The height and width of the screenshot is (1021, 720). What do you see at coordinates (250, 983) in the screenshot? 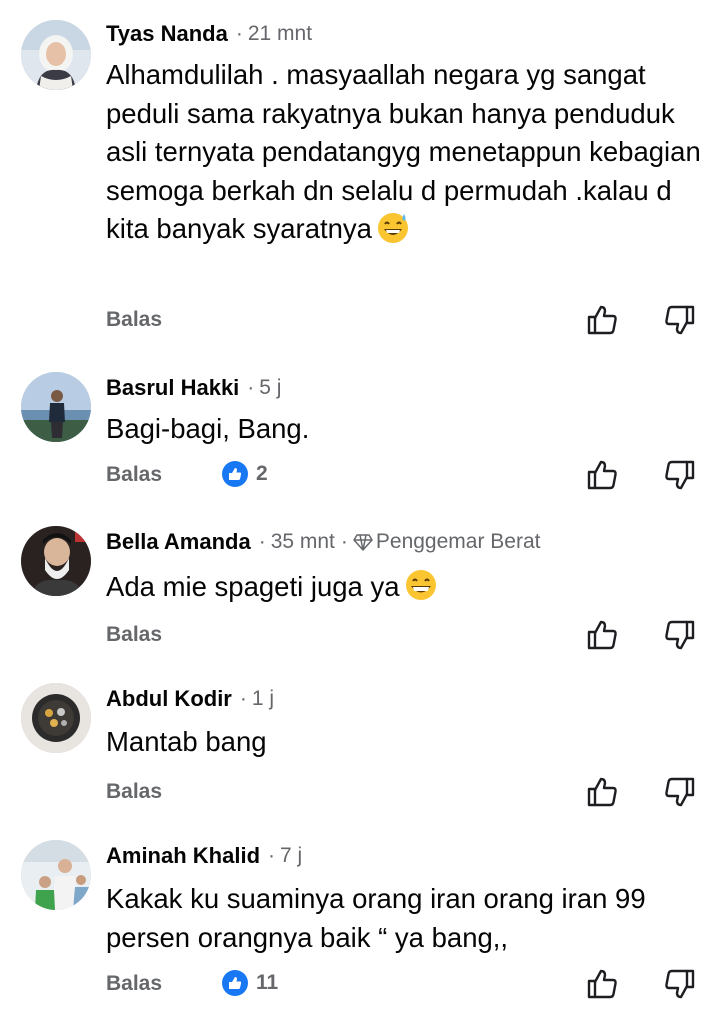
I see `reaction-summary: 11` at bounding box center [250, 983].